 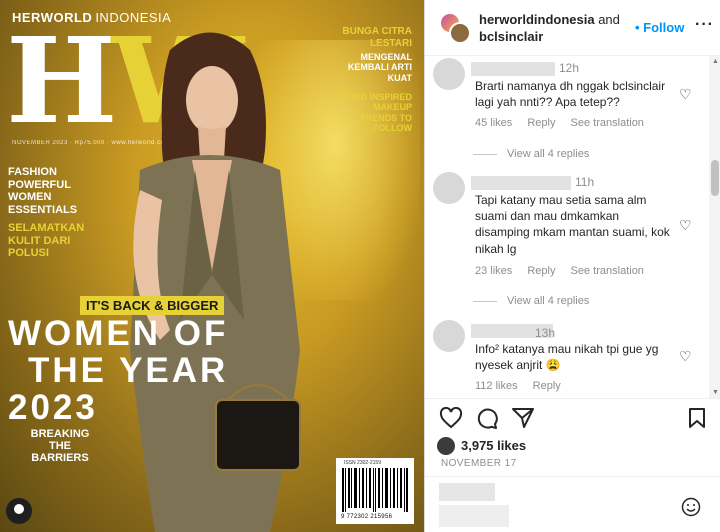 I want to click on barcode: ISSN 2302-2159 9 772302 215956, so click(x=375, y=491).